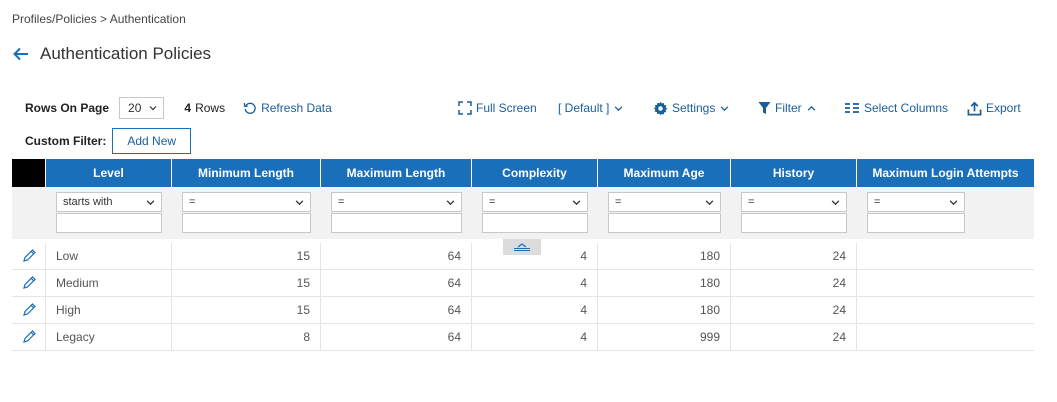 The height and width of the screenshot is (402, 1057). I want to click on column-header-minimum-length: Minimum Length, so click(246, 173).